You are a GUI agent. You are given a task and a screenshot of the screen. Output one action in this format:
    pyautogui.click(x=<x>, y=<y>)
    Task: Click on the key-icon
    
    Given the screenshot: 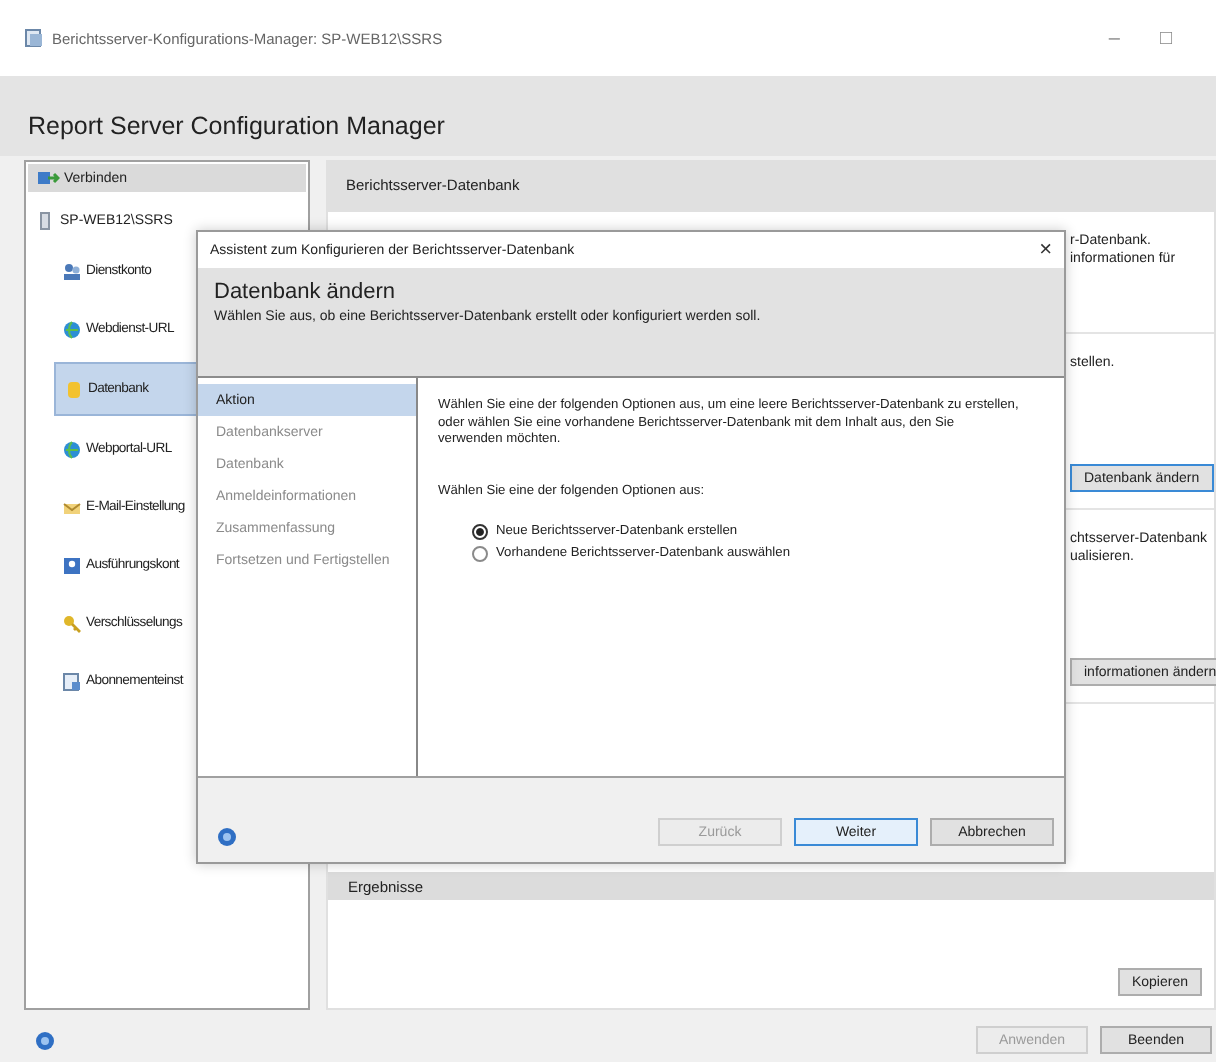 What is the action you would take?
    pyautogui.click(x=72, y=623)
    